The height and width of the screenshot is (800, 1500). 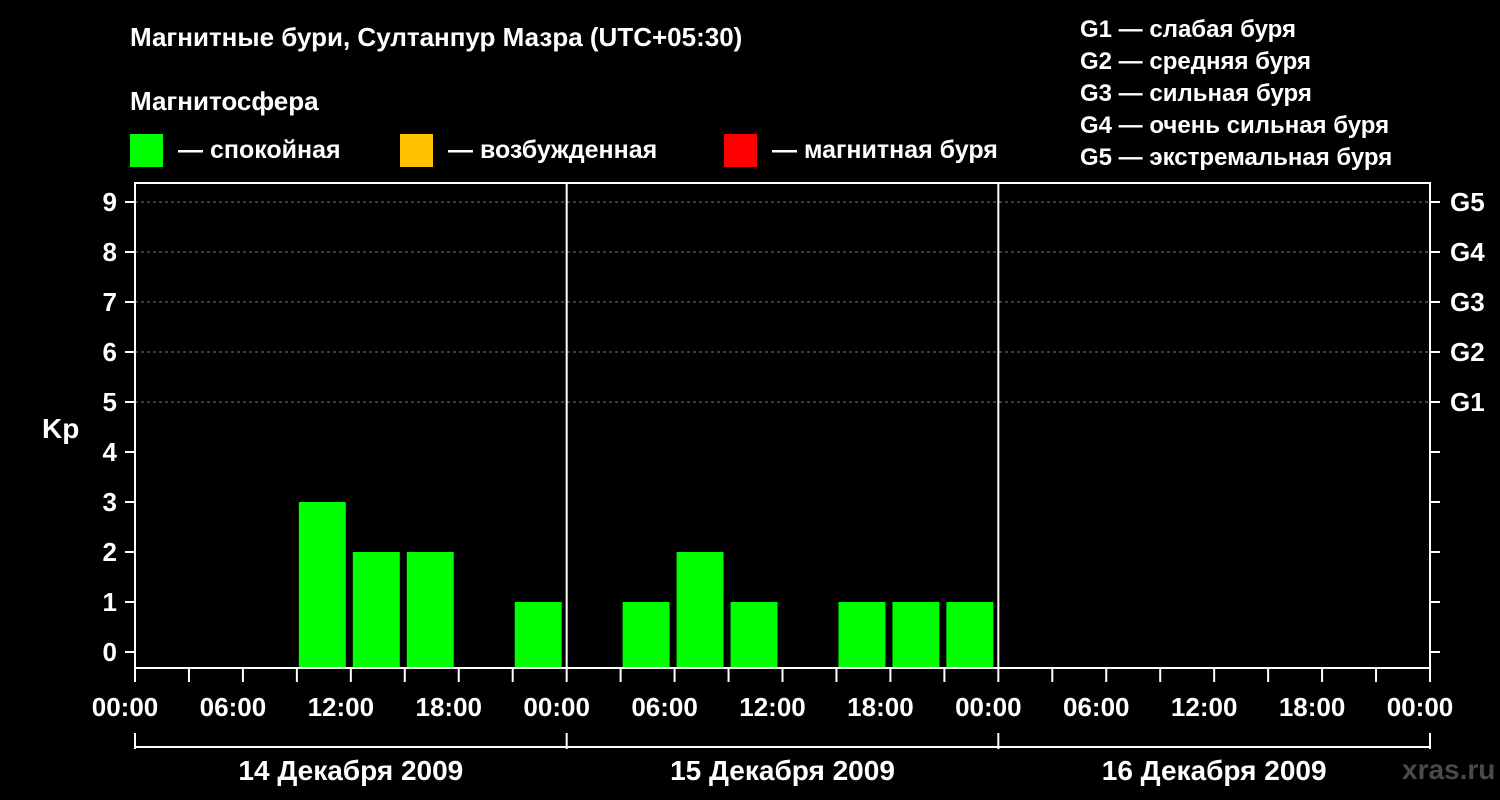 What do you see at coordinates (1467, 352) in the screenshot?
I see `g-axis-label: G2` at bounding box center [1467, 352].